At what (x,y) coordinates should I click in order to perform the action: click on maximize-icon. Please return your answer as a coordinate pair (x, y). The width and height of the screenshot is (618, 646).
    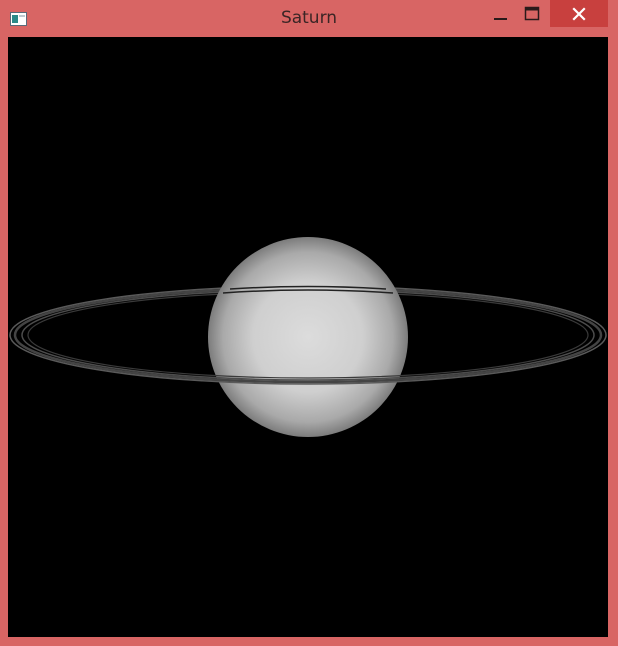
    Looking at the image, I should click on (532, 13).